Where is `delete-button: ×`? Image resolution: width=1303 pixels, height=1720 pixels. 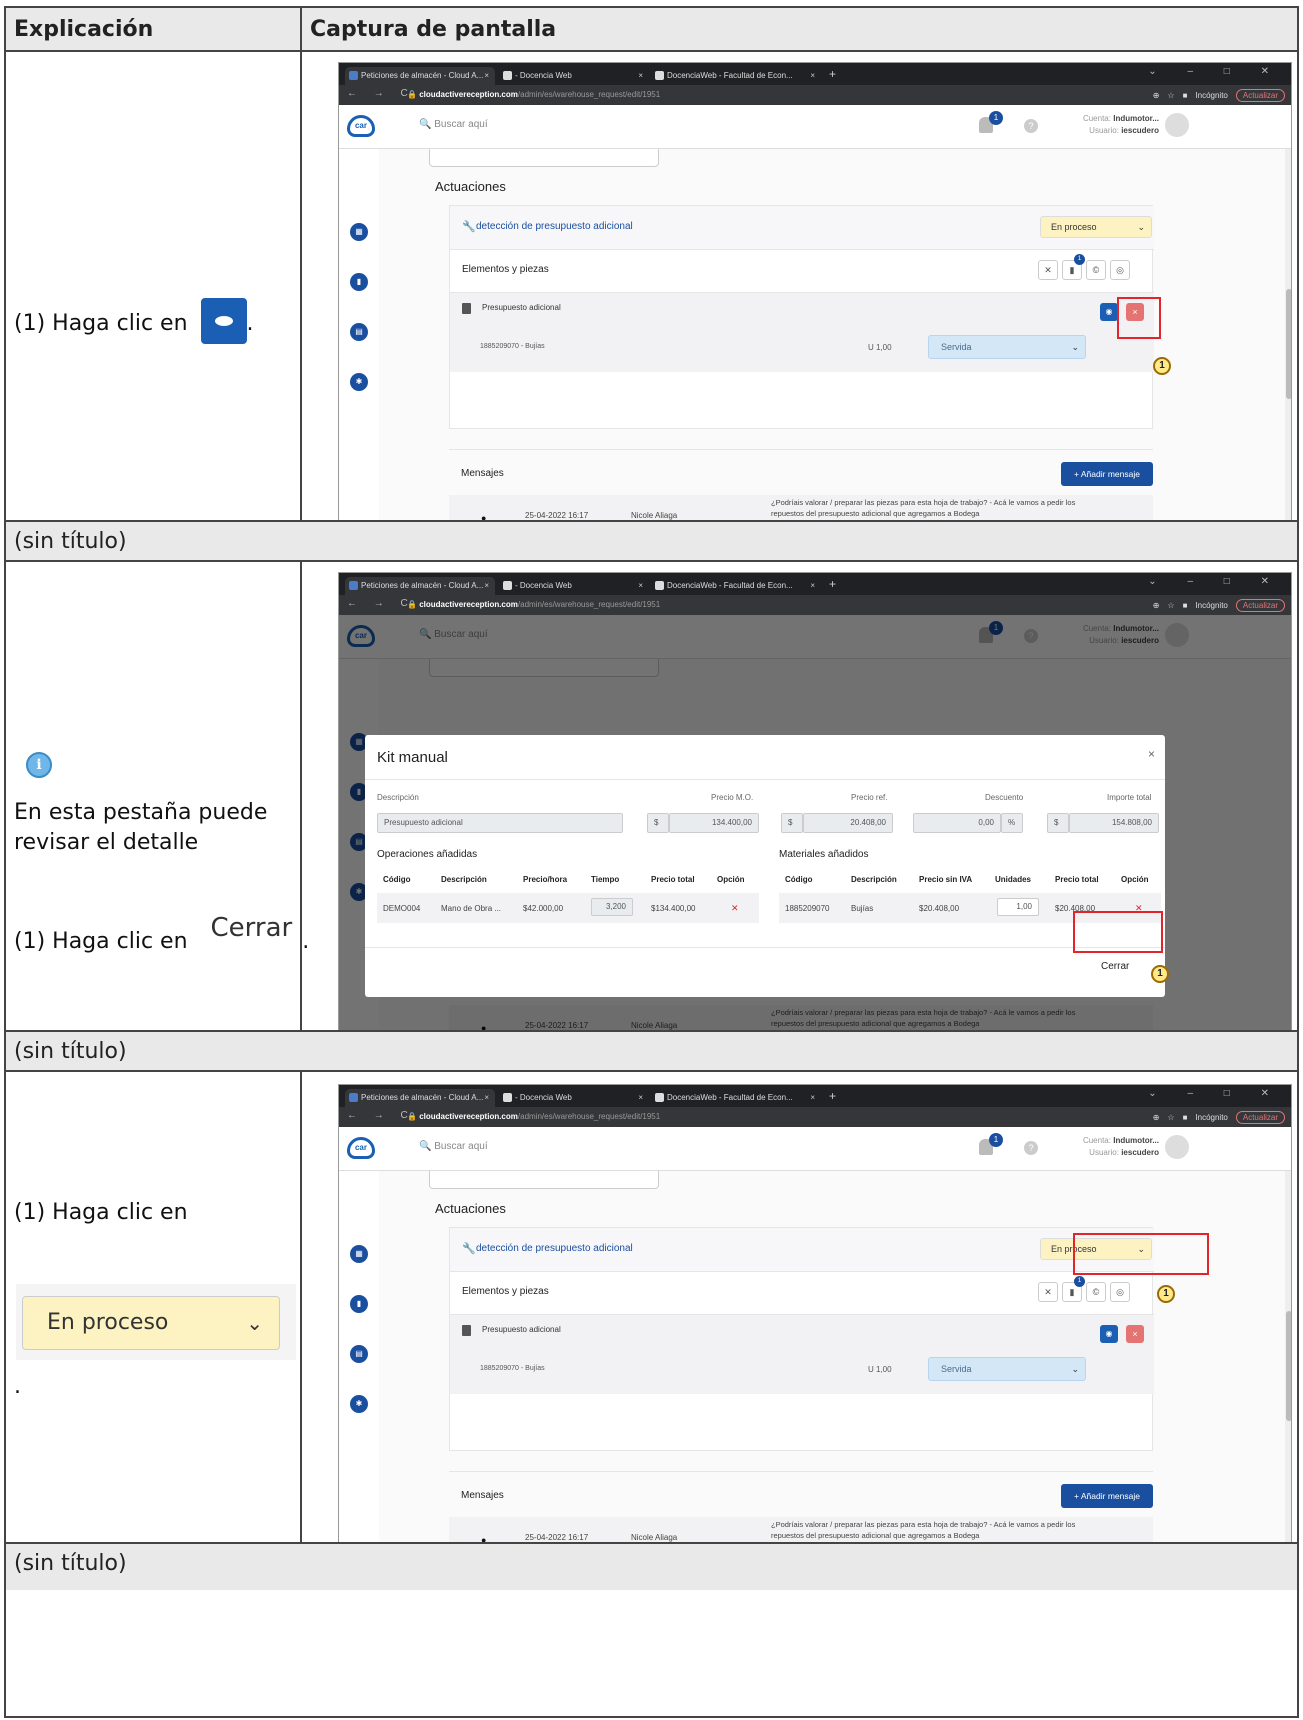 delete-button: × is located at coordinates (1135, 1334).